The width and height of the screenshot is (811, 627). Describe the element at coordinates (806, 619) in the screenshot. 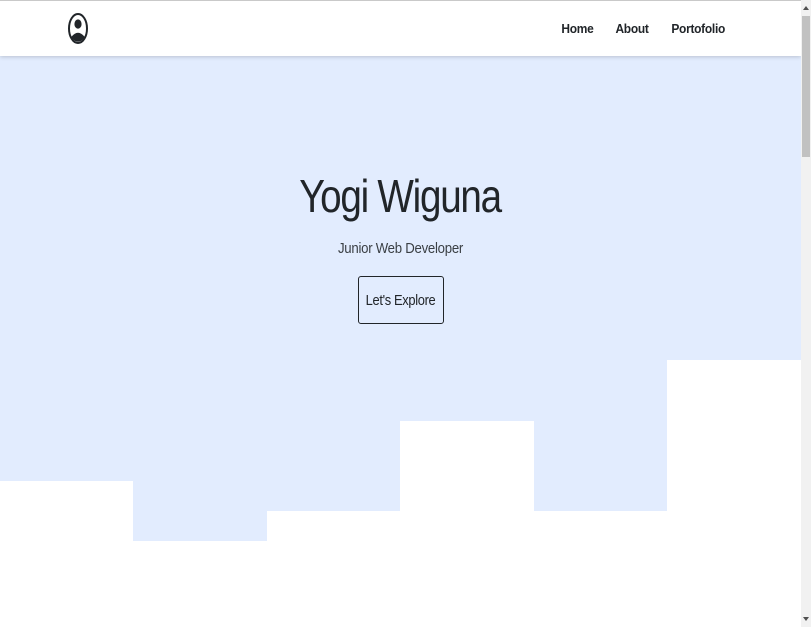

I see `scroll-down-arrow-icon` at that location.